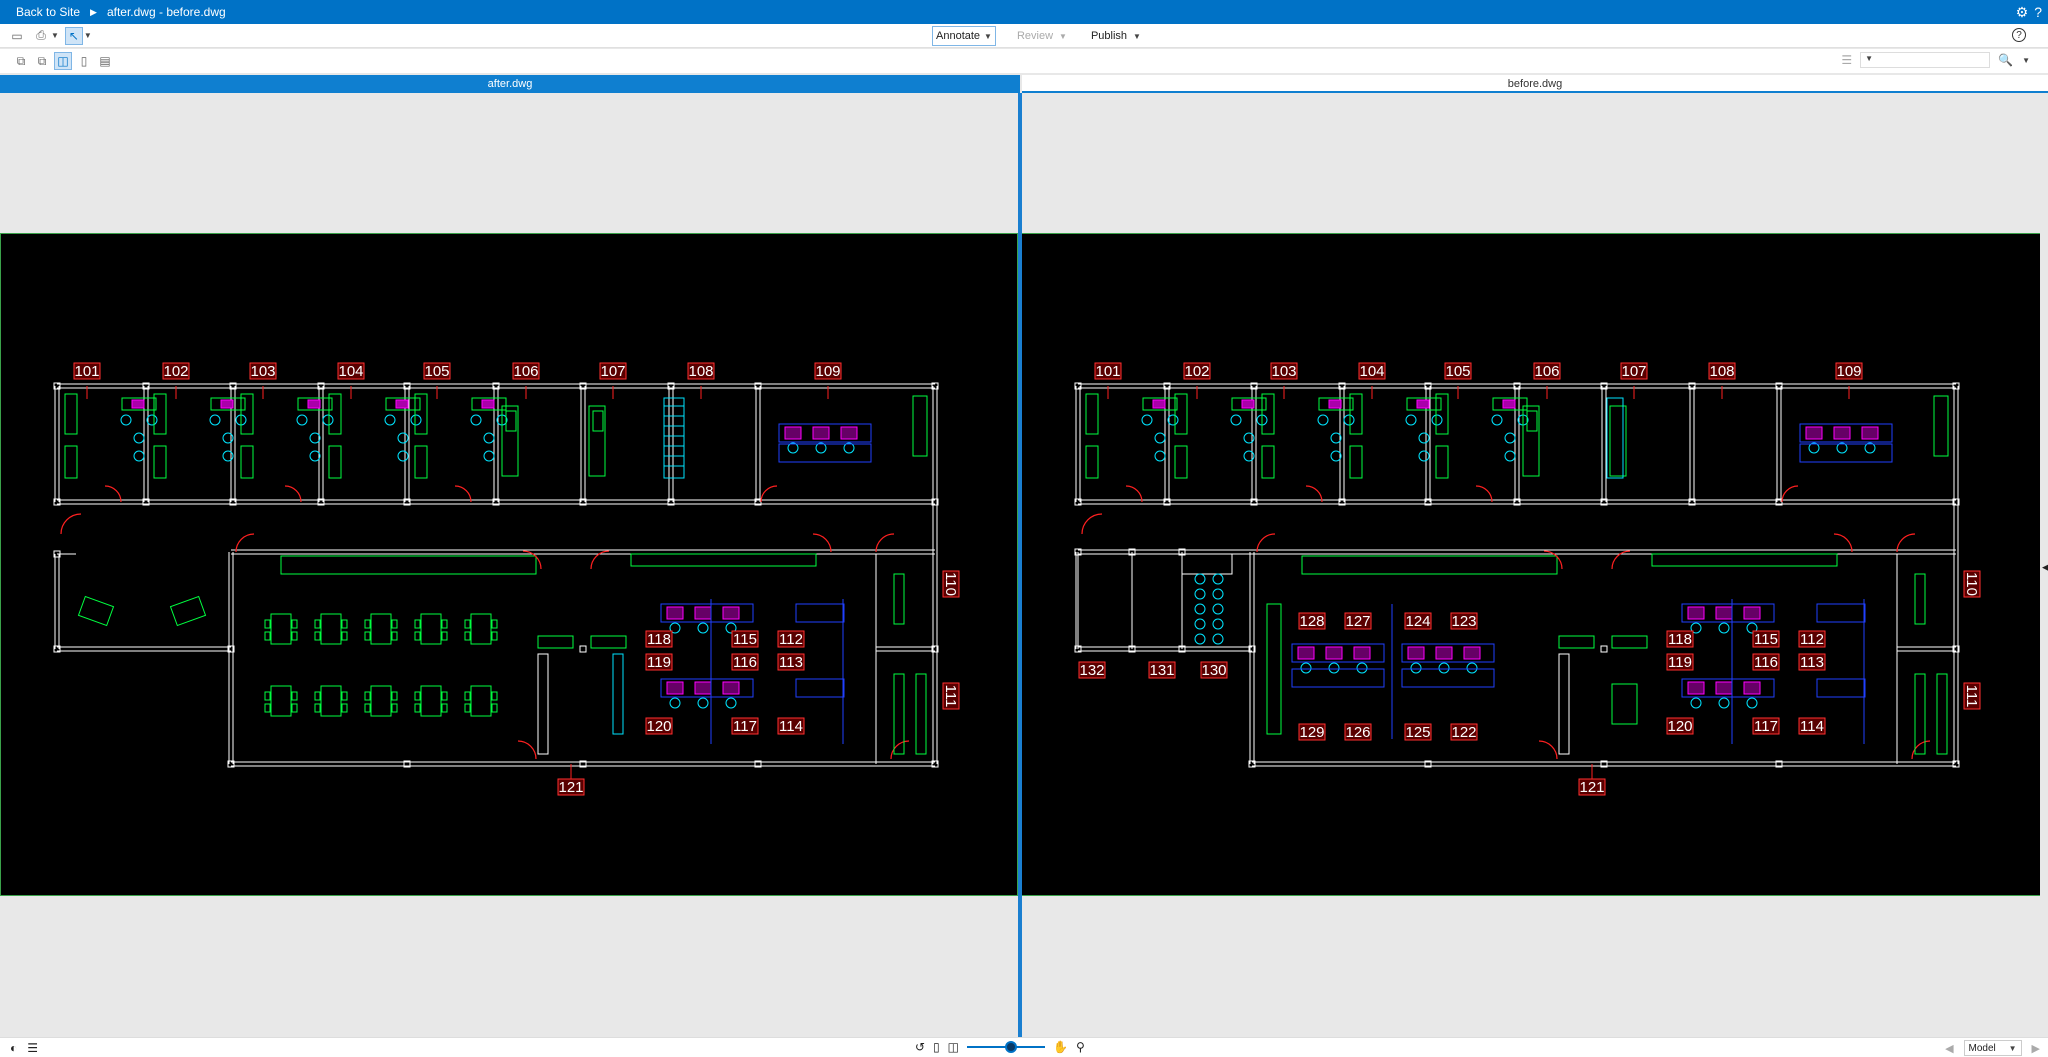 The height and width of the screenshot is (1057, 2048). What do you see at coordinates (1011, 1047) in the screenshot?
I see `zoom-slider-knob` at bounding box center [1011, 1047].